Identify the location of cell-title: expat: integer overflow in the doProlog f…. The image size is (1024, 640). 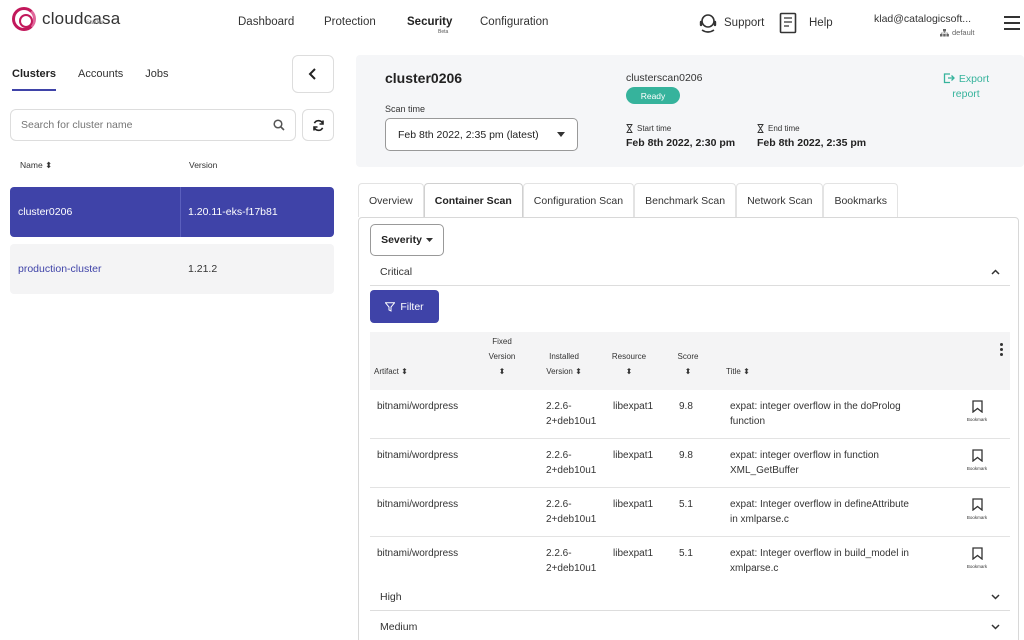
(815, 414).